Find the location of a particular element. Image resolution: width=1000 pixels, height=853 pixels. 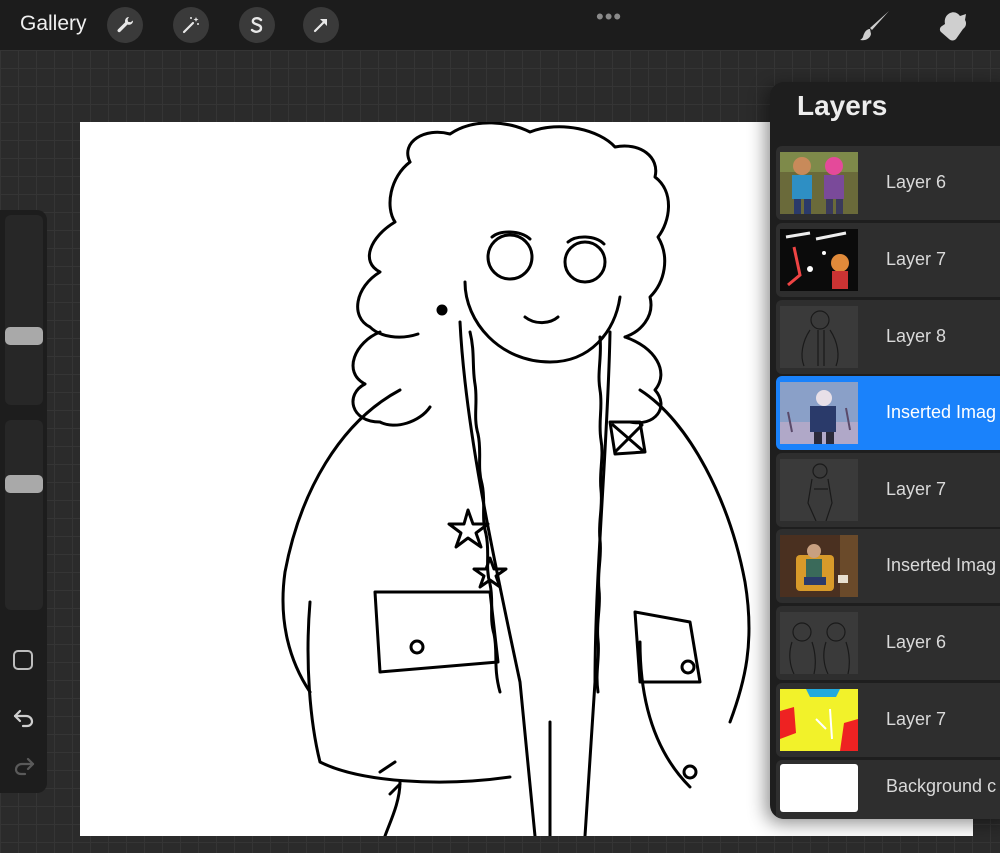

layer-row: Inserted Imag is located at coordinates (888, 566).